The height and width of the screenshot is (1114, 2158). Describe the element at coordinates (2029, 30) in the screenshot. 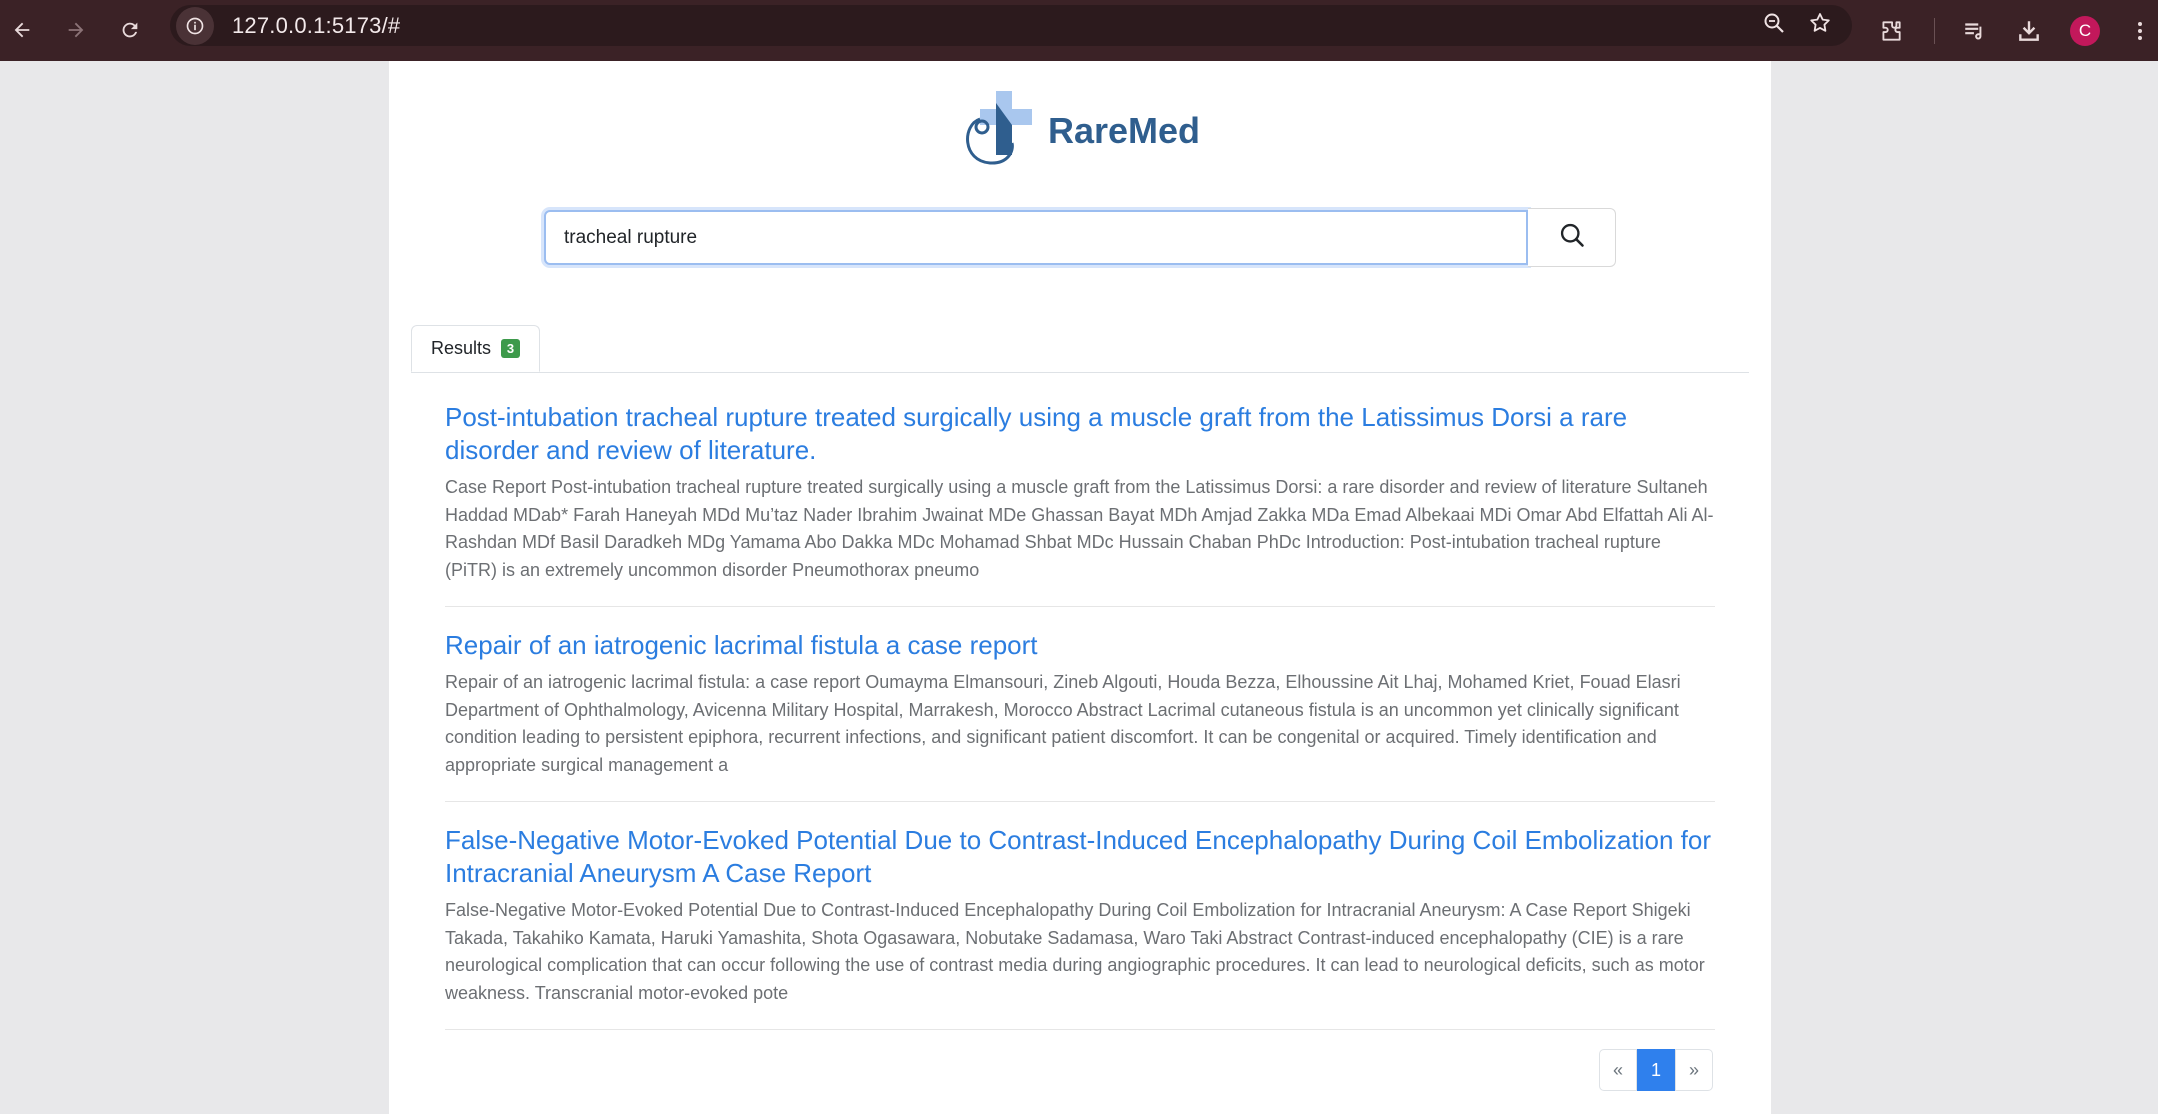

I see `download-icon` at that location.